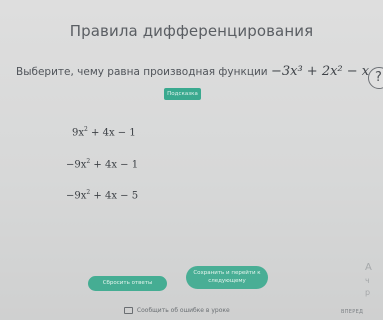  What do you see at coordinates (111, 133) in the screenshot?
I see `option-1-rest: + 4x − 1` at bounding box center [111, 133].